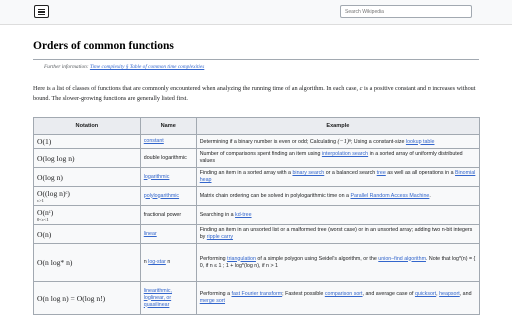 This screenshot has height=320, width=512. I want to click on name-cell: linearithmic, loglinear, or quasilinear, so click(168, 298).